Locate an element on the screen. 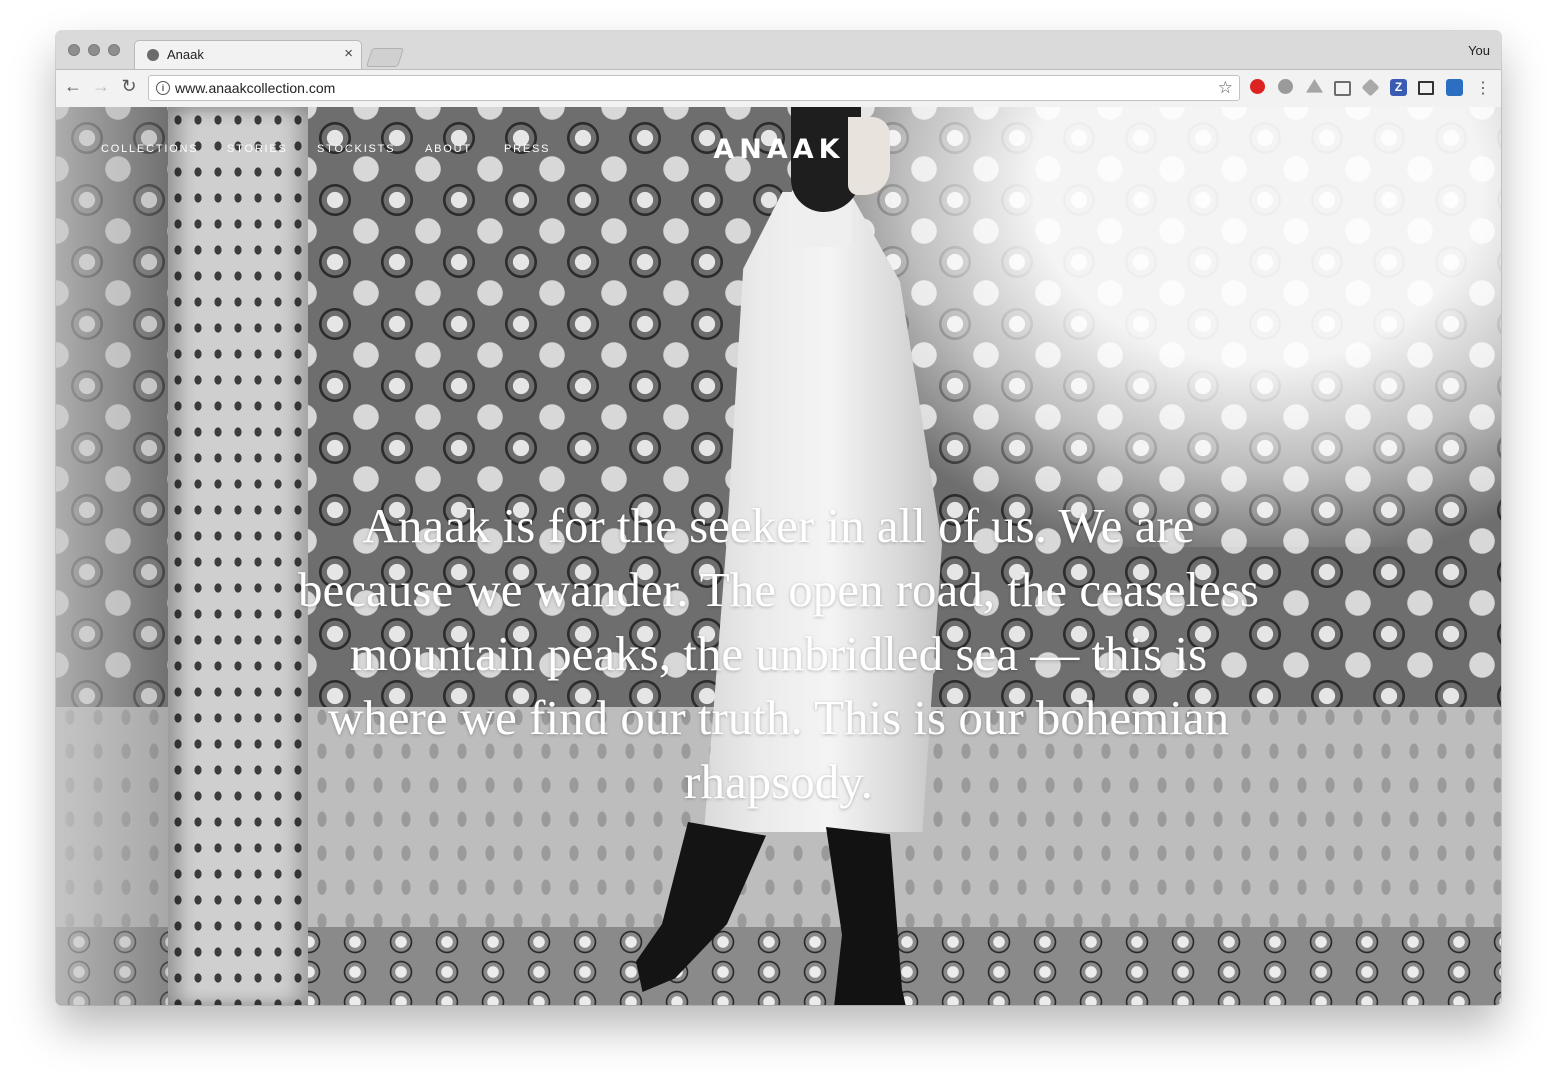  left-boot is located at coordinates (701, 907).